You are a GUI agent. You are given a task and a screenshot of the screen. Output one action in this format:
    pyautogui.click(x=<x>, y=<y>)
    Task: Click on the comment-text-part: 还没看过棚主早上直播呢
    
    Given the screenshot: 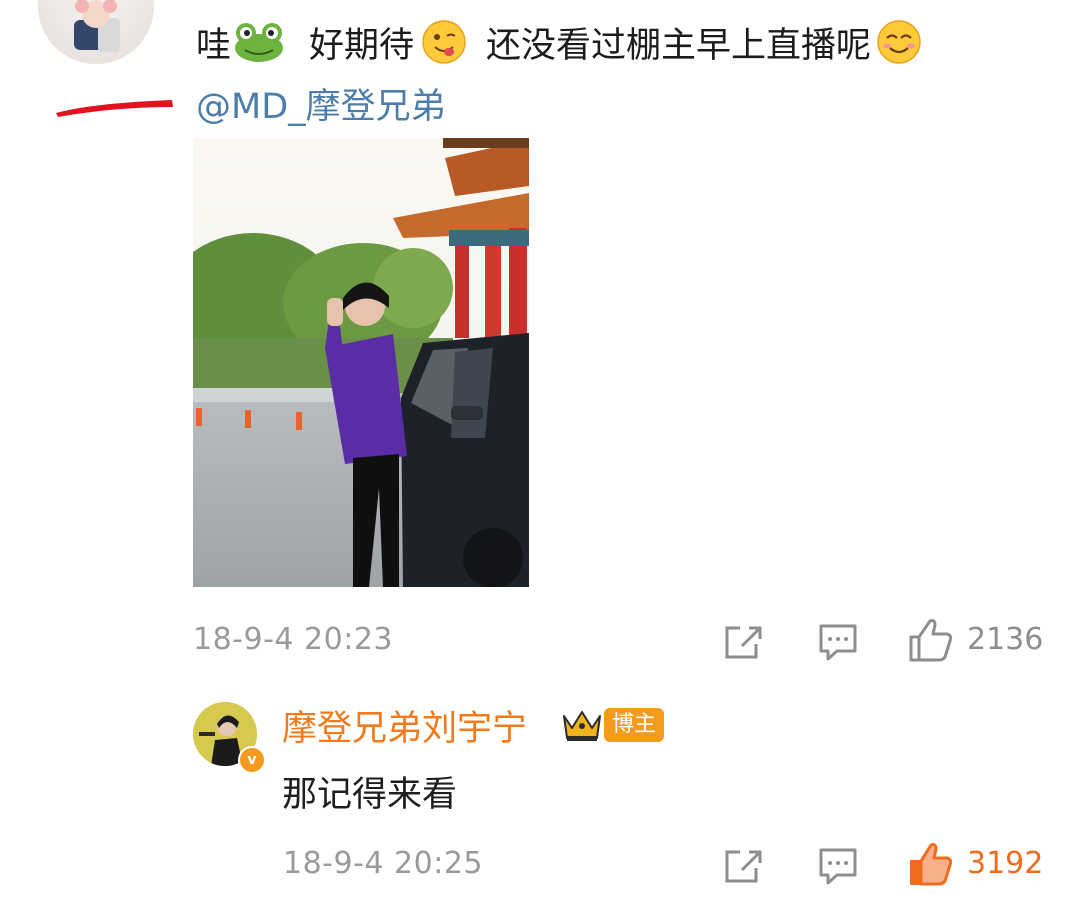 What is the action you would take?
    pyautogui.click(x=679, y=45)
    